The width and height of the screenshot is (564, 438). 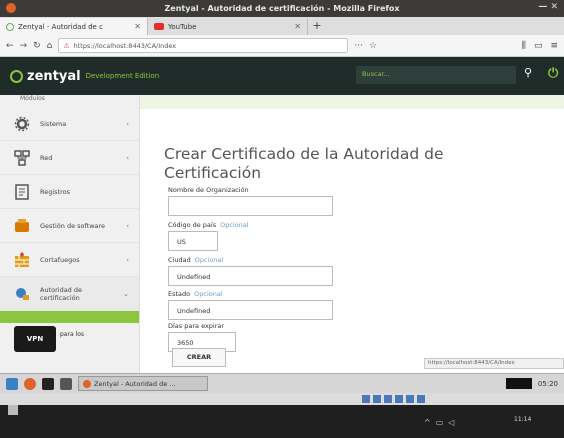 I want to click on state-label: Estado Opcional, so click(x=195, y=294).